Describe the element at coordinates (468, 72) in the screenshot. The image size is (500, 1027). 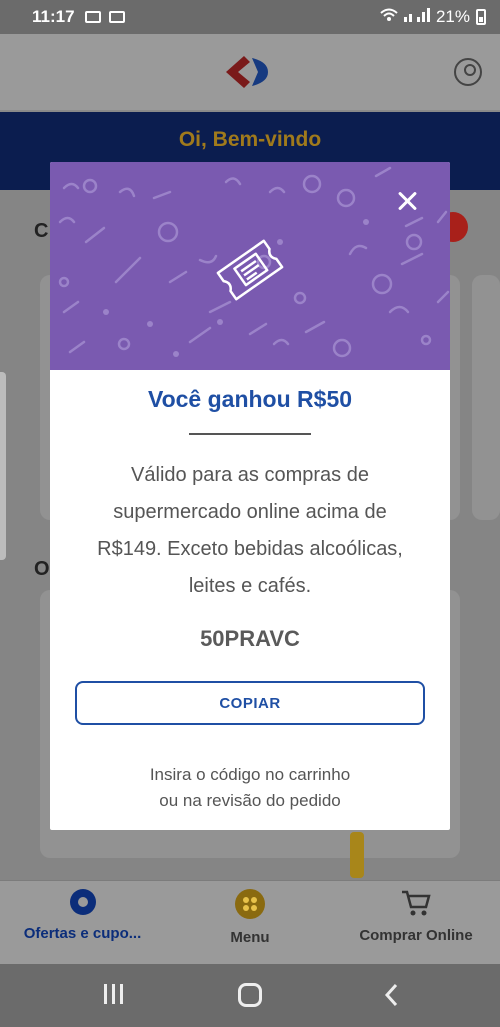
I see `account-icon` at that location.